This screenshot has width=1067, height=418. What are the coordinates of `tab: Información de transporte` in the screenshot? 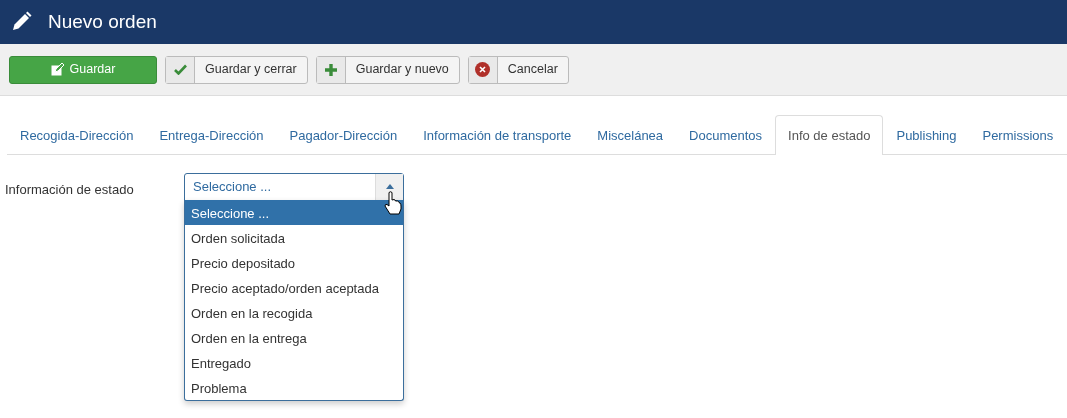 It's located at (497, 135).